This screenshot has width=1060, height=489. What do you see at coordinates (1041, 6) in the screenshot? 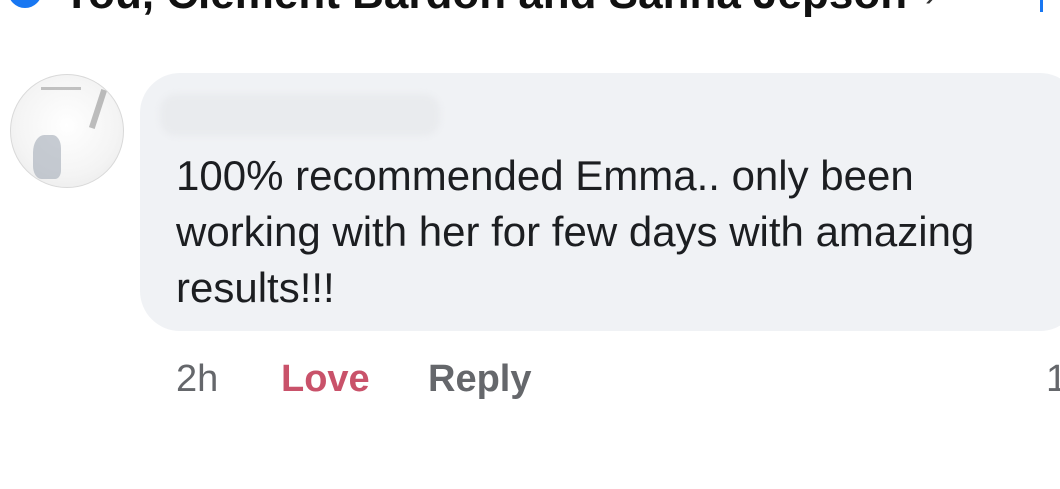
I see `scroll-indicator` at bounding box center [1041, 6].